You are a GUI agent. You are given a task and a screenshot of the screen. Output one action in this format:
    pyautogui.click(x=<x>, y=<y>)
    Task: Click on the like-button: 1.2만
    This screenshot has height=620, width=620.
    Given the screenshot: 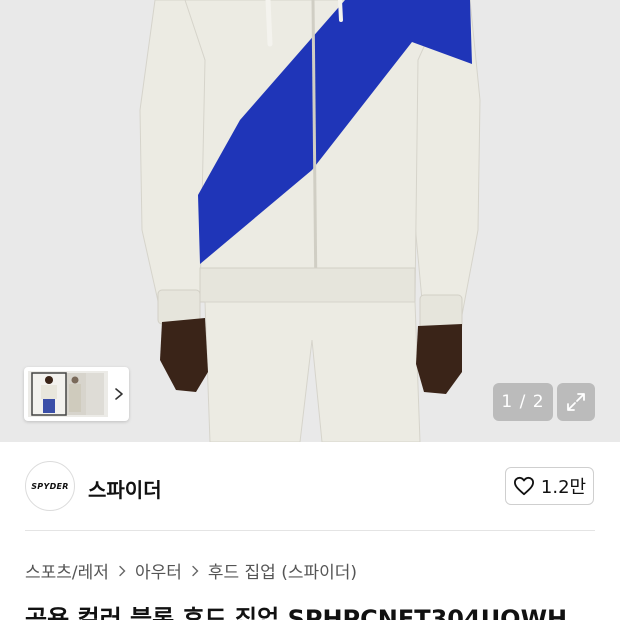 What is the action you would take?
    pyautogui.click(x=549, y=486)
    